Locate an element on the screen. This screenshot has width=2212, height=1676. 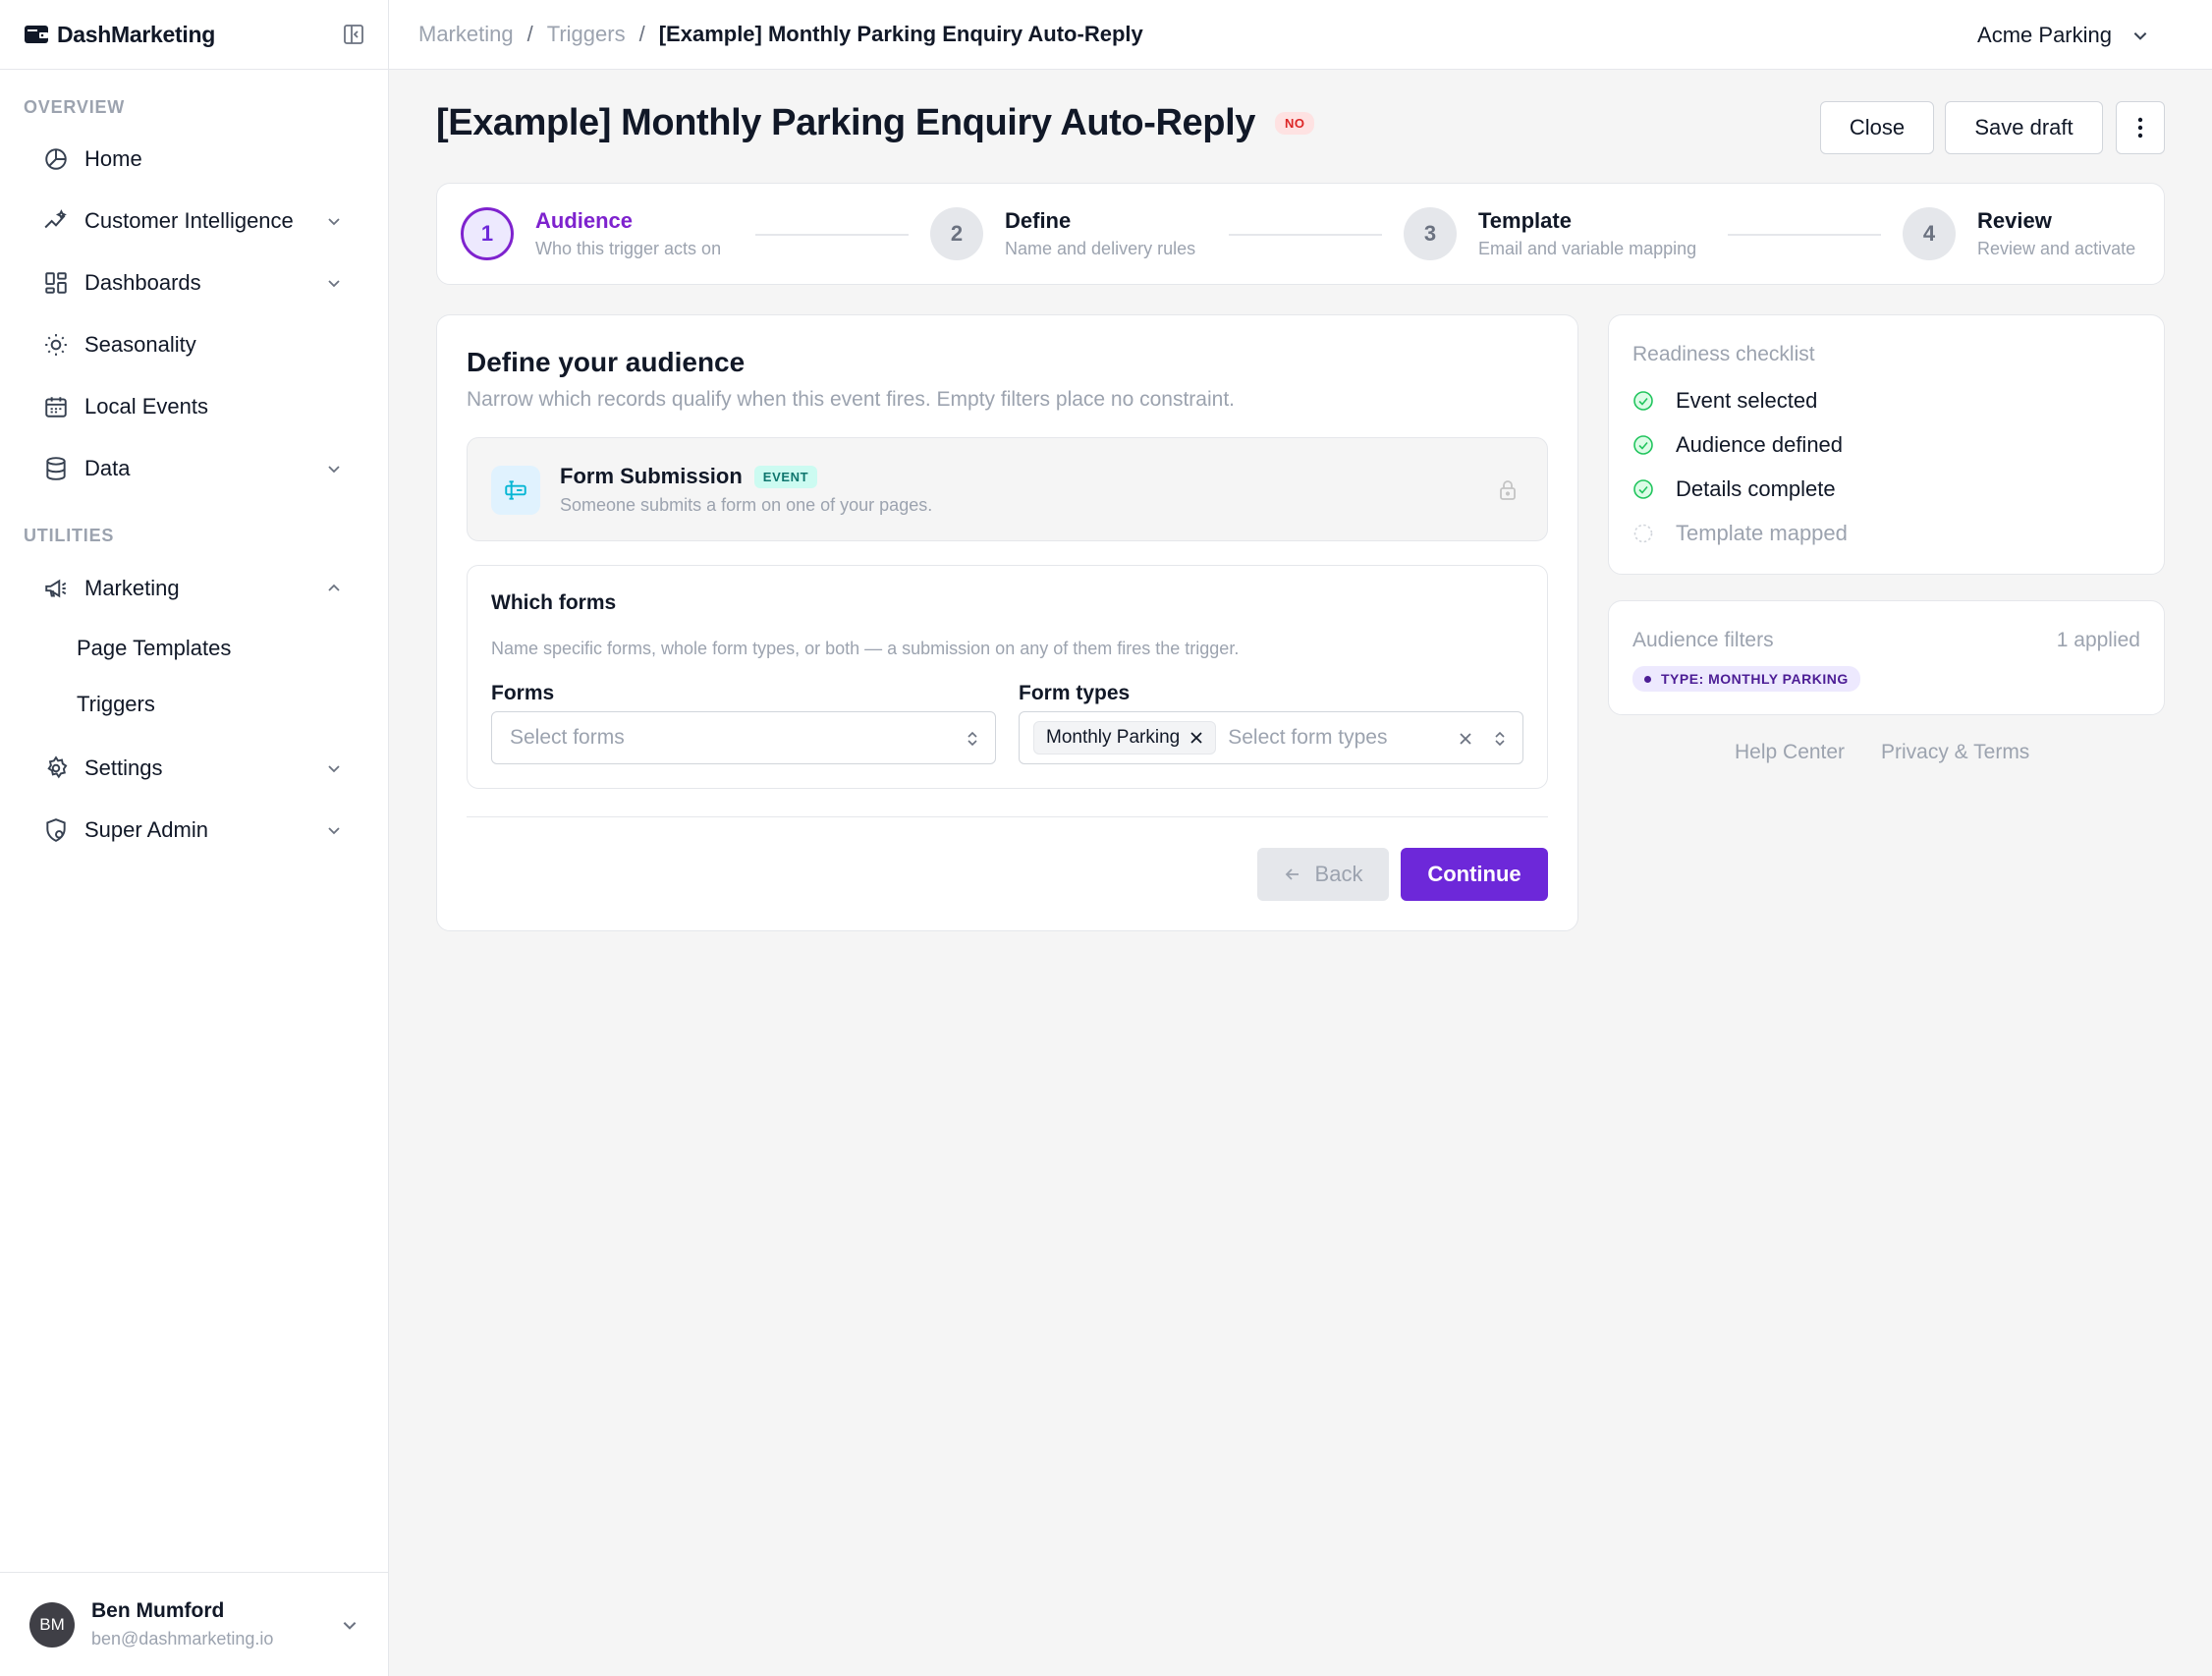
sidebar-item-label: Local Events is located at coordinates (146, 406).